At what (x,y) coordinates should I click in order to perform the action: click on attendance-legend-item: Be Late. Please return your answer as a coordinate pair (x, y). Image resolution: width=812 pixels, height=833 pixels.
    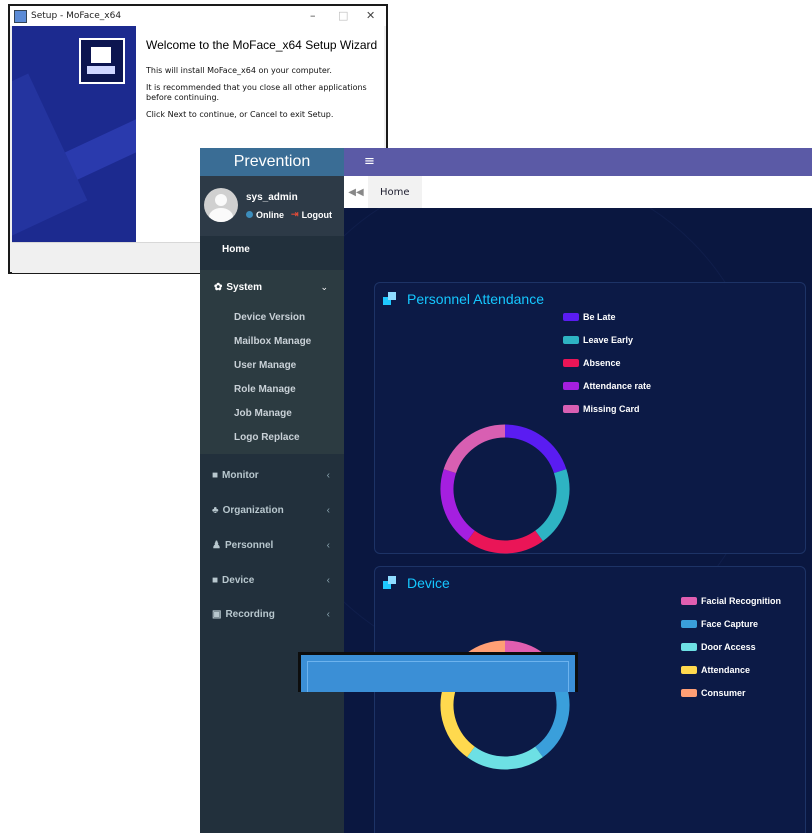
    Looking at the image, I should click on (607, 317).